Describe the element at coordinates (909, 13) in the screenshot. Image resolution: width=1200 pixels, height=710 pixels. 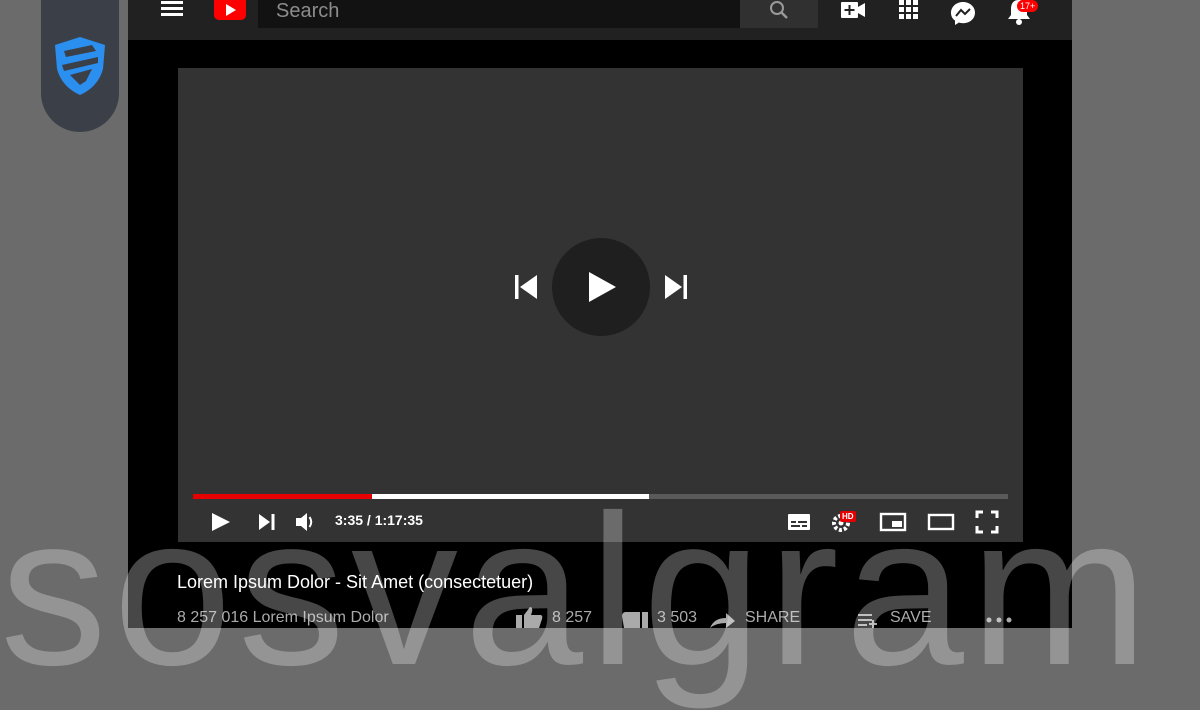
I see `apps-grid-icon` at that location.